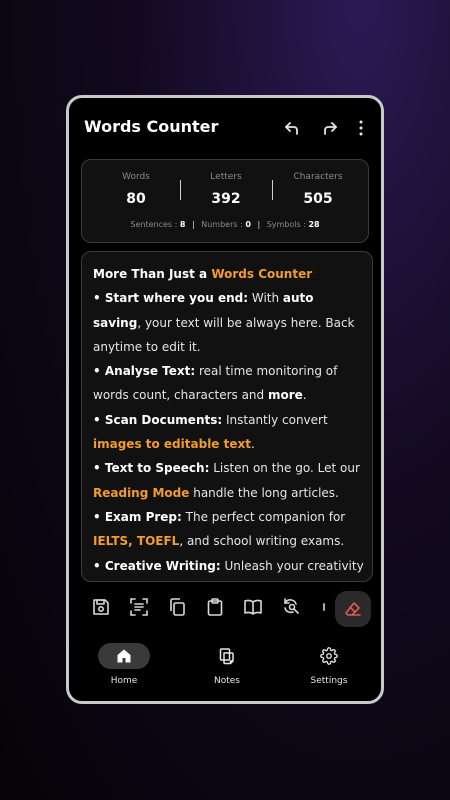 Image resolution: width=450 pixels, height=800 pixels. Describe the element at coordinates (275, 419) in the screenshot. I see `feature-text: Instantly convert` at that location.